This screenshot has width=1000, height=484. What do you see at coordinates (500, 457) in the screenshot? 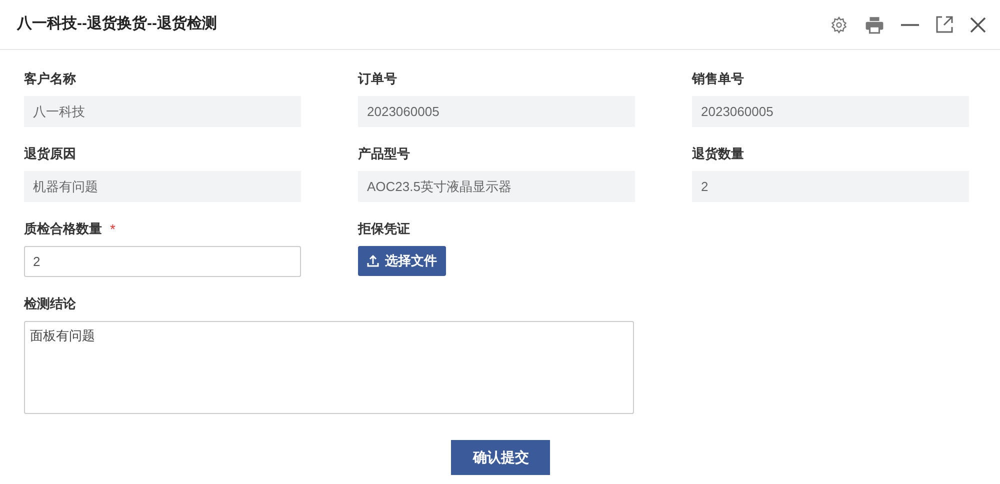
I see `submit-button: 确认提交` at bounding box center [500, 457].